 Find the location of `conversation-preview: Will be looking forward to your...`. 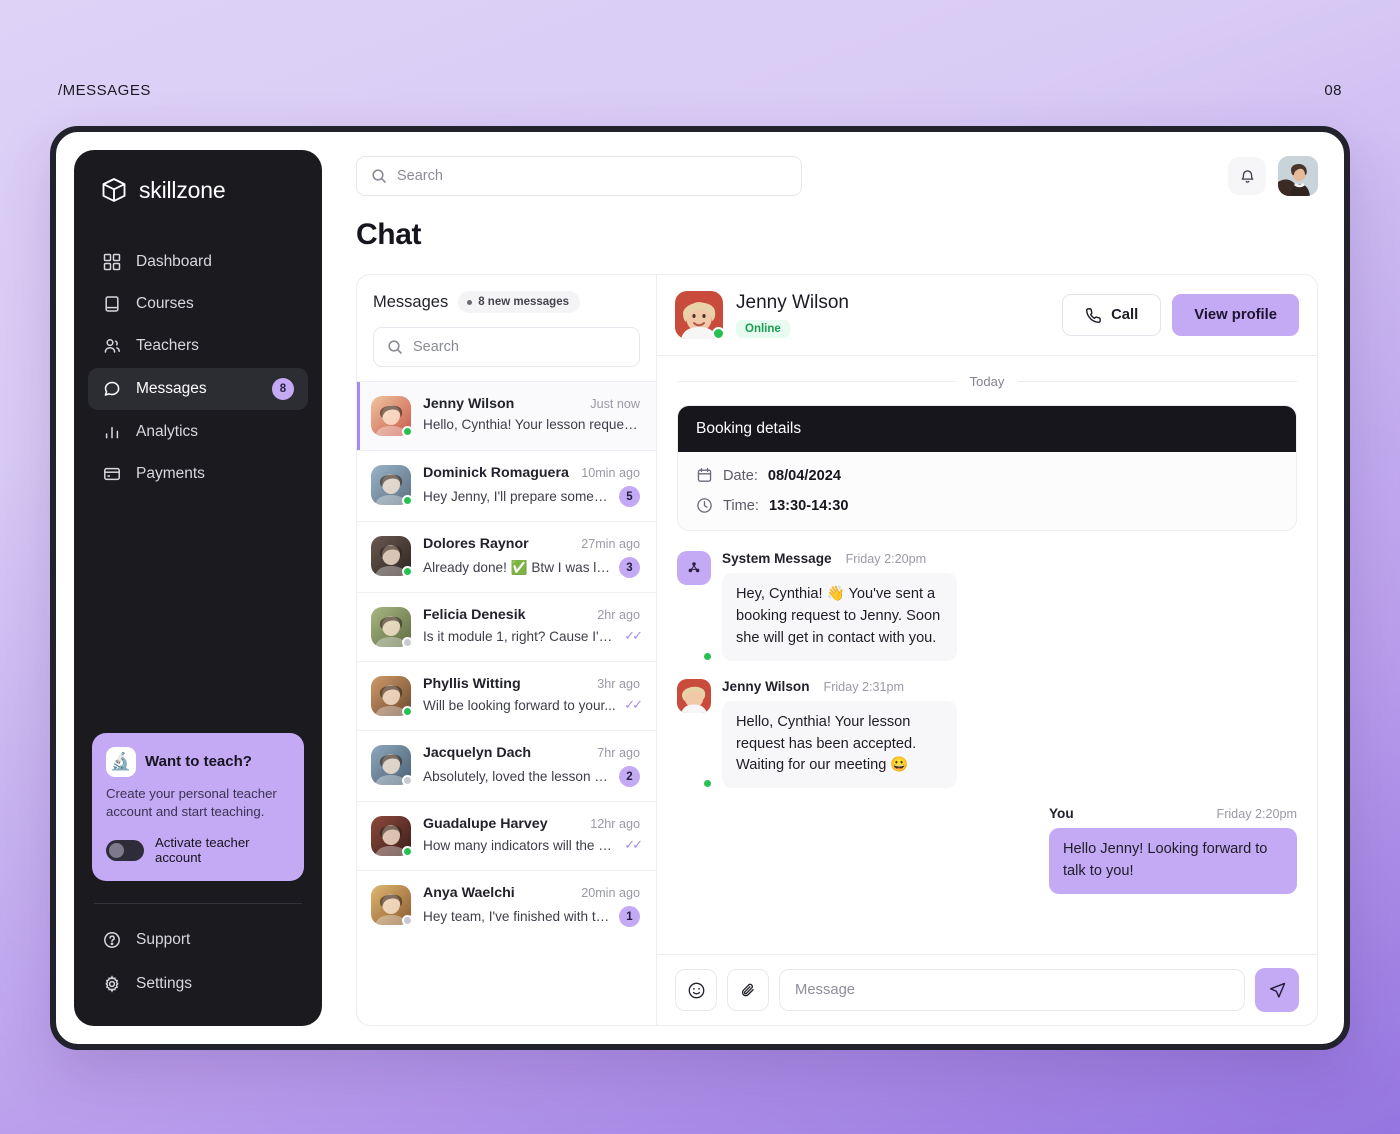

conversation-preview: Will be looking forward to your... is located at coordinates (519, 705).